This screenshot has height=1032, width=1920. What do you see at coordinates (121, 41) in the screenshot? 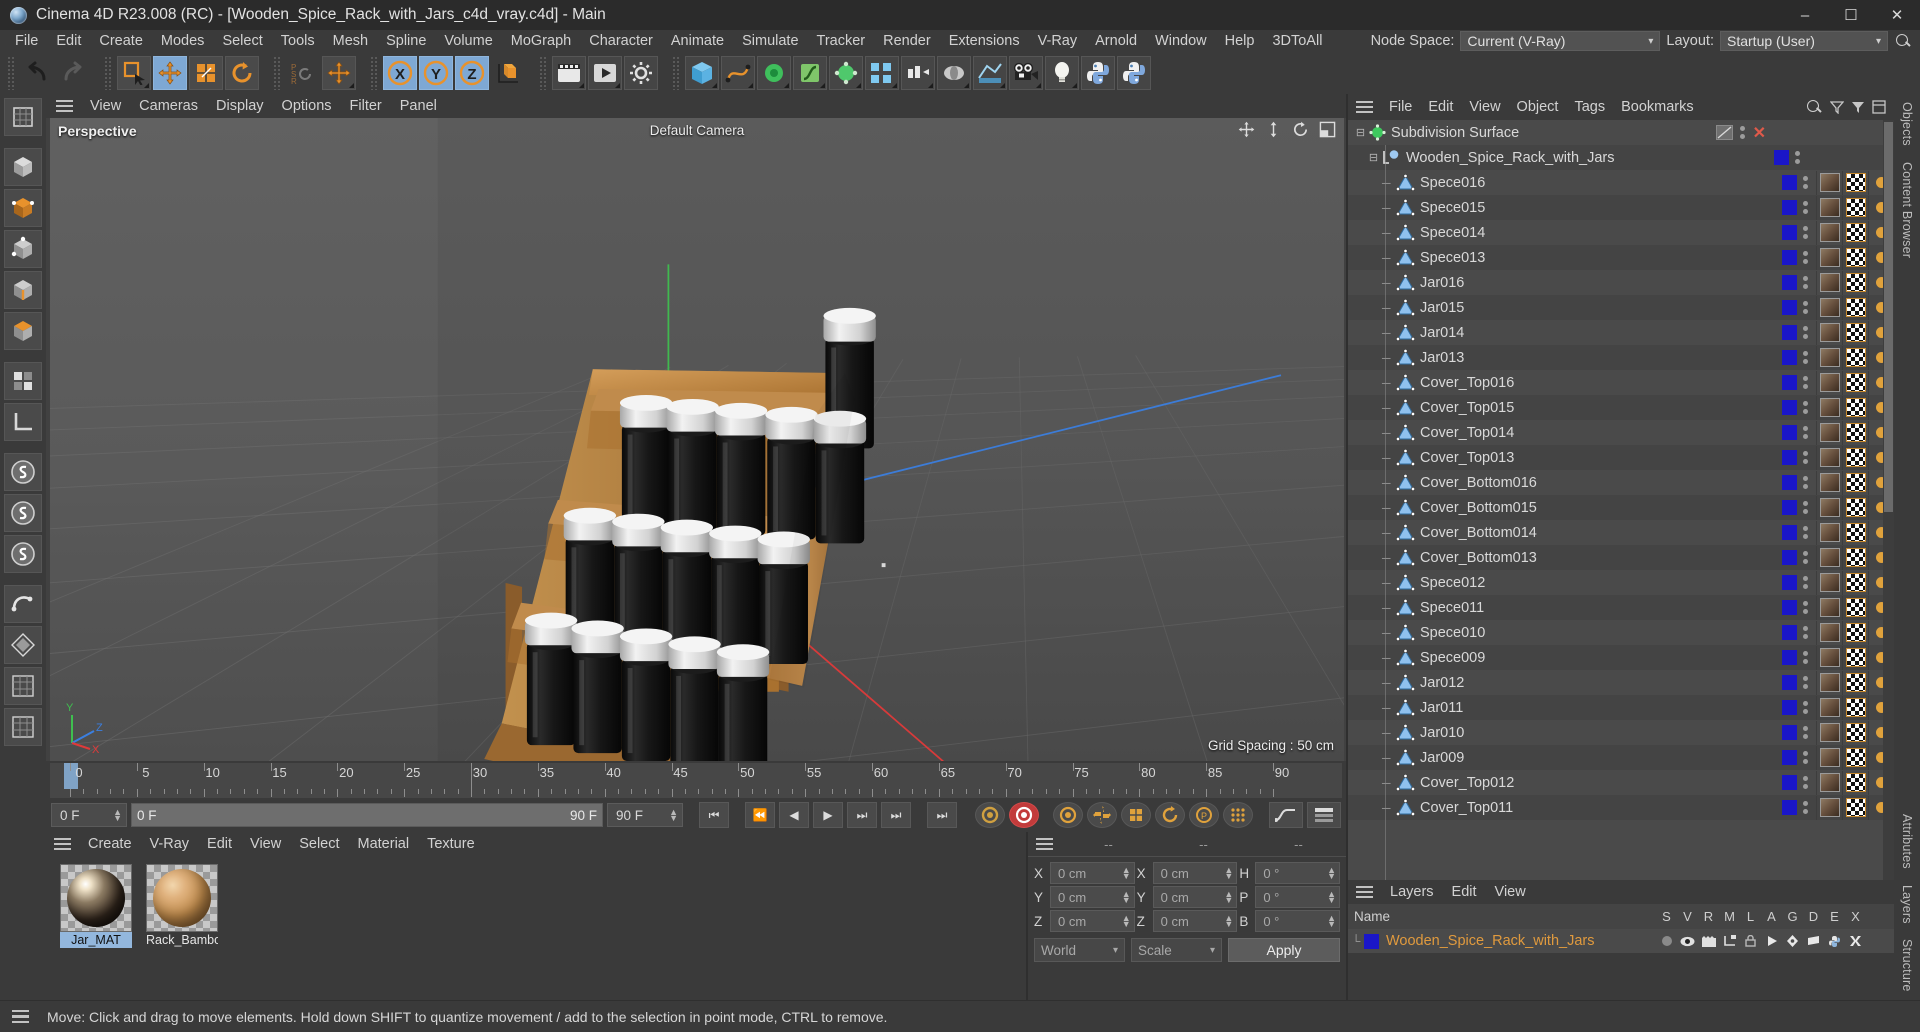
I see `menu-item-create: Create` at bounding box center [121, 41].